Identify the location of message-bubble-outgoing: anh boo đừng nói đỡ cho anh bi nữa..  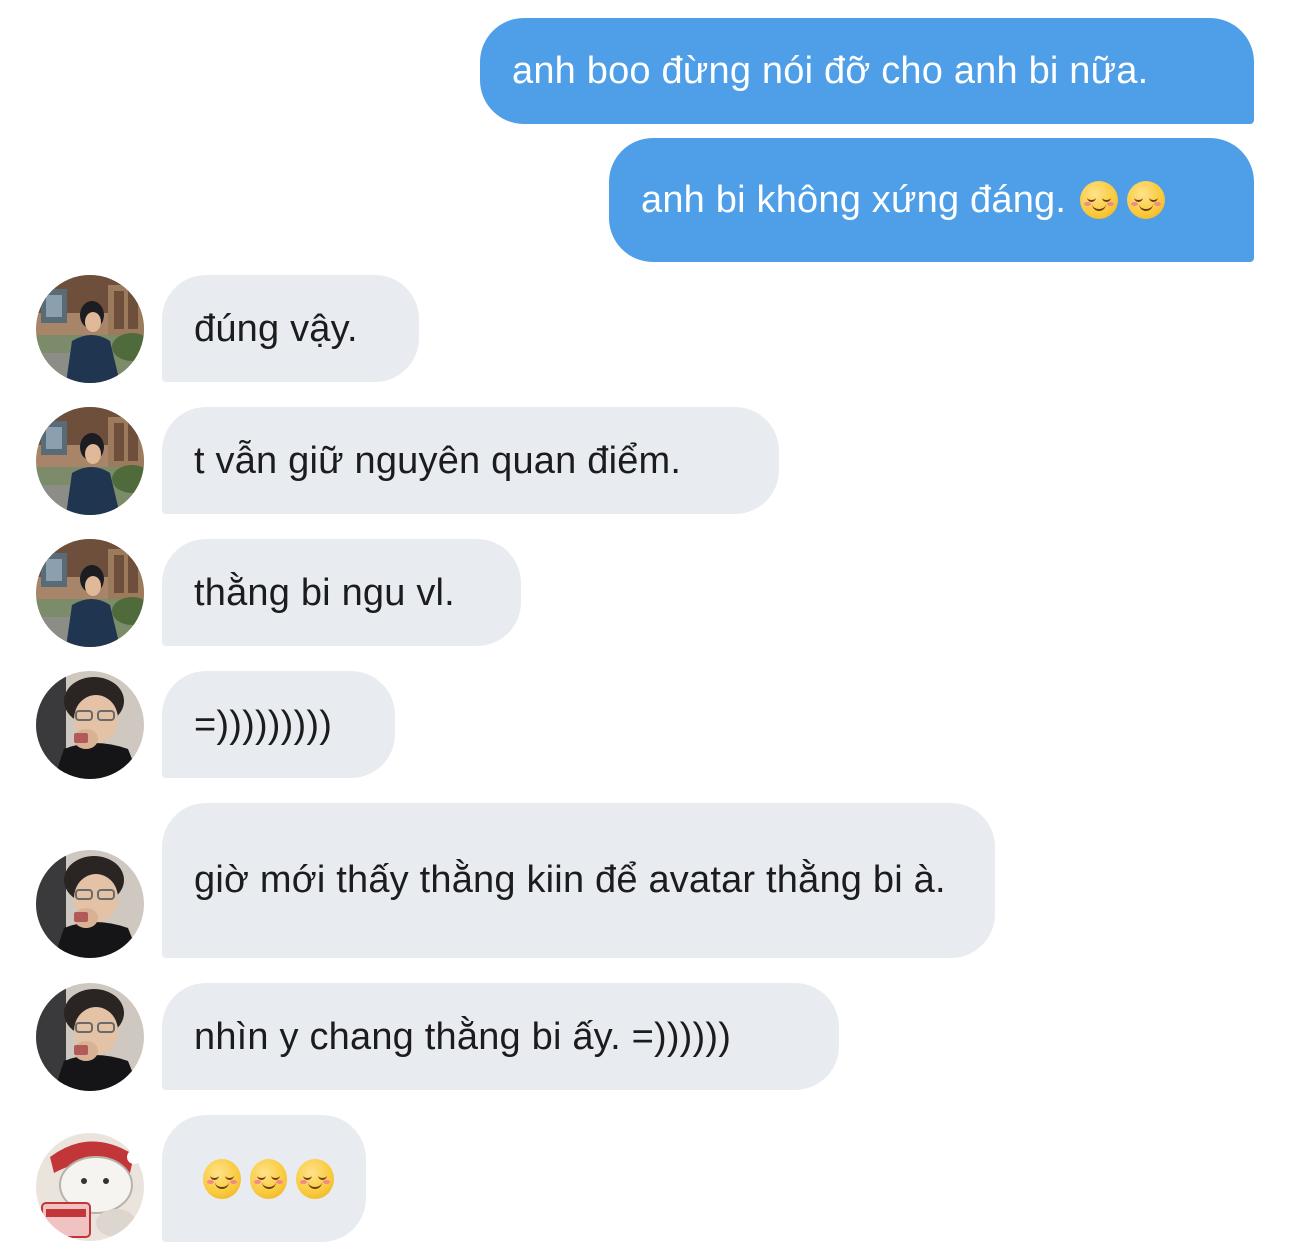
(867, 71).